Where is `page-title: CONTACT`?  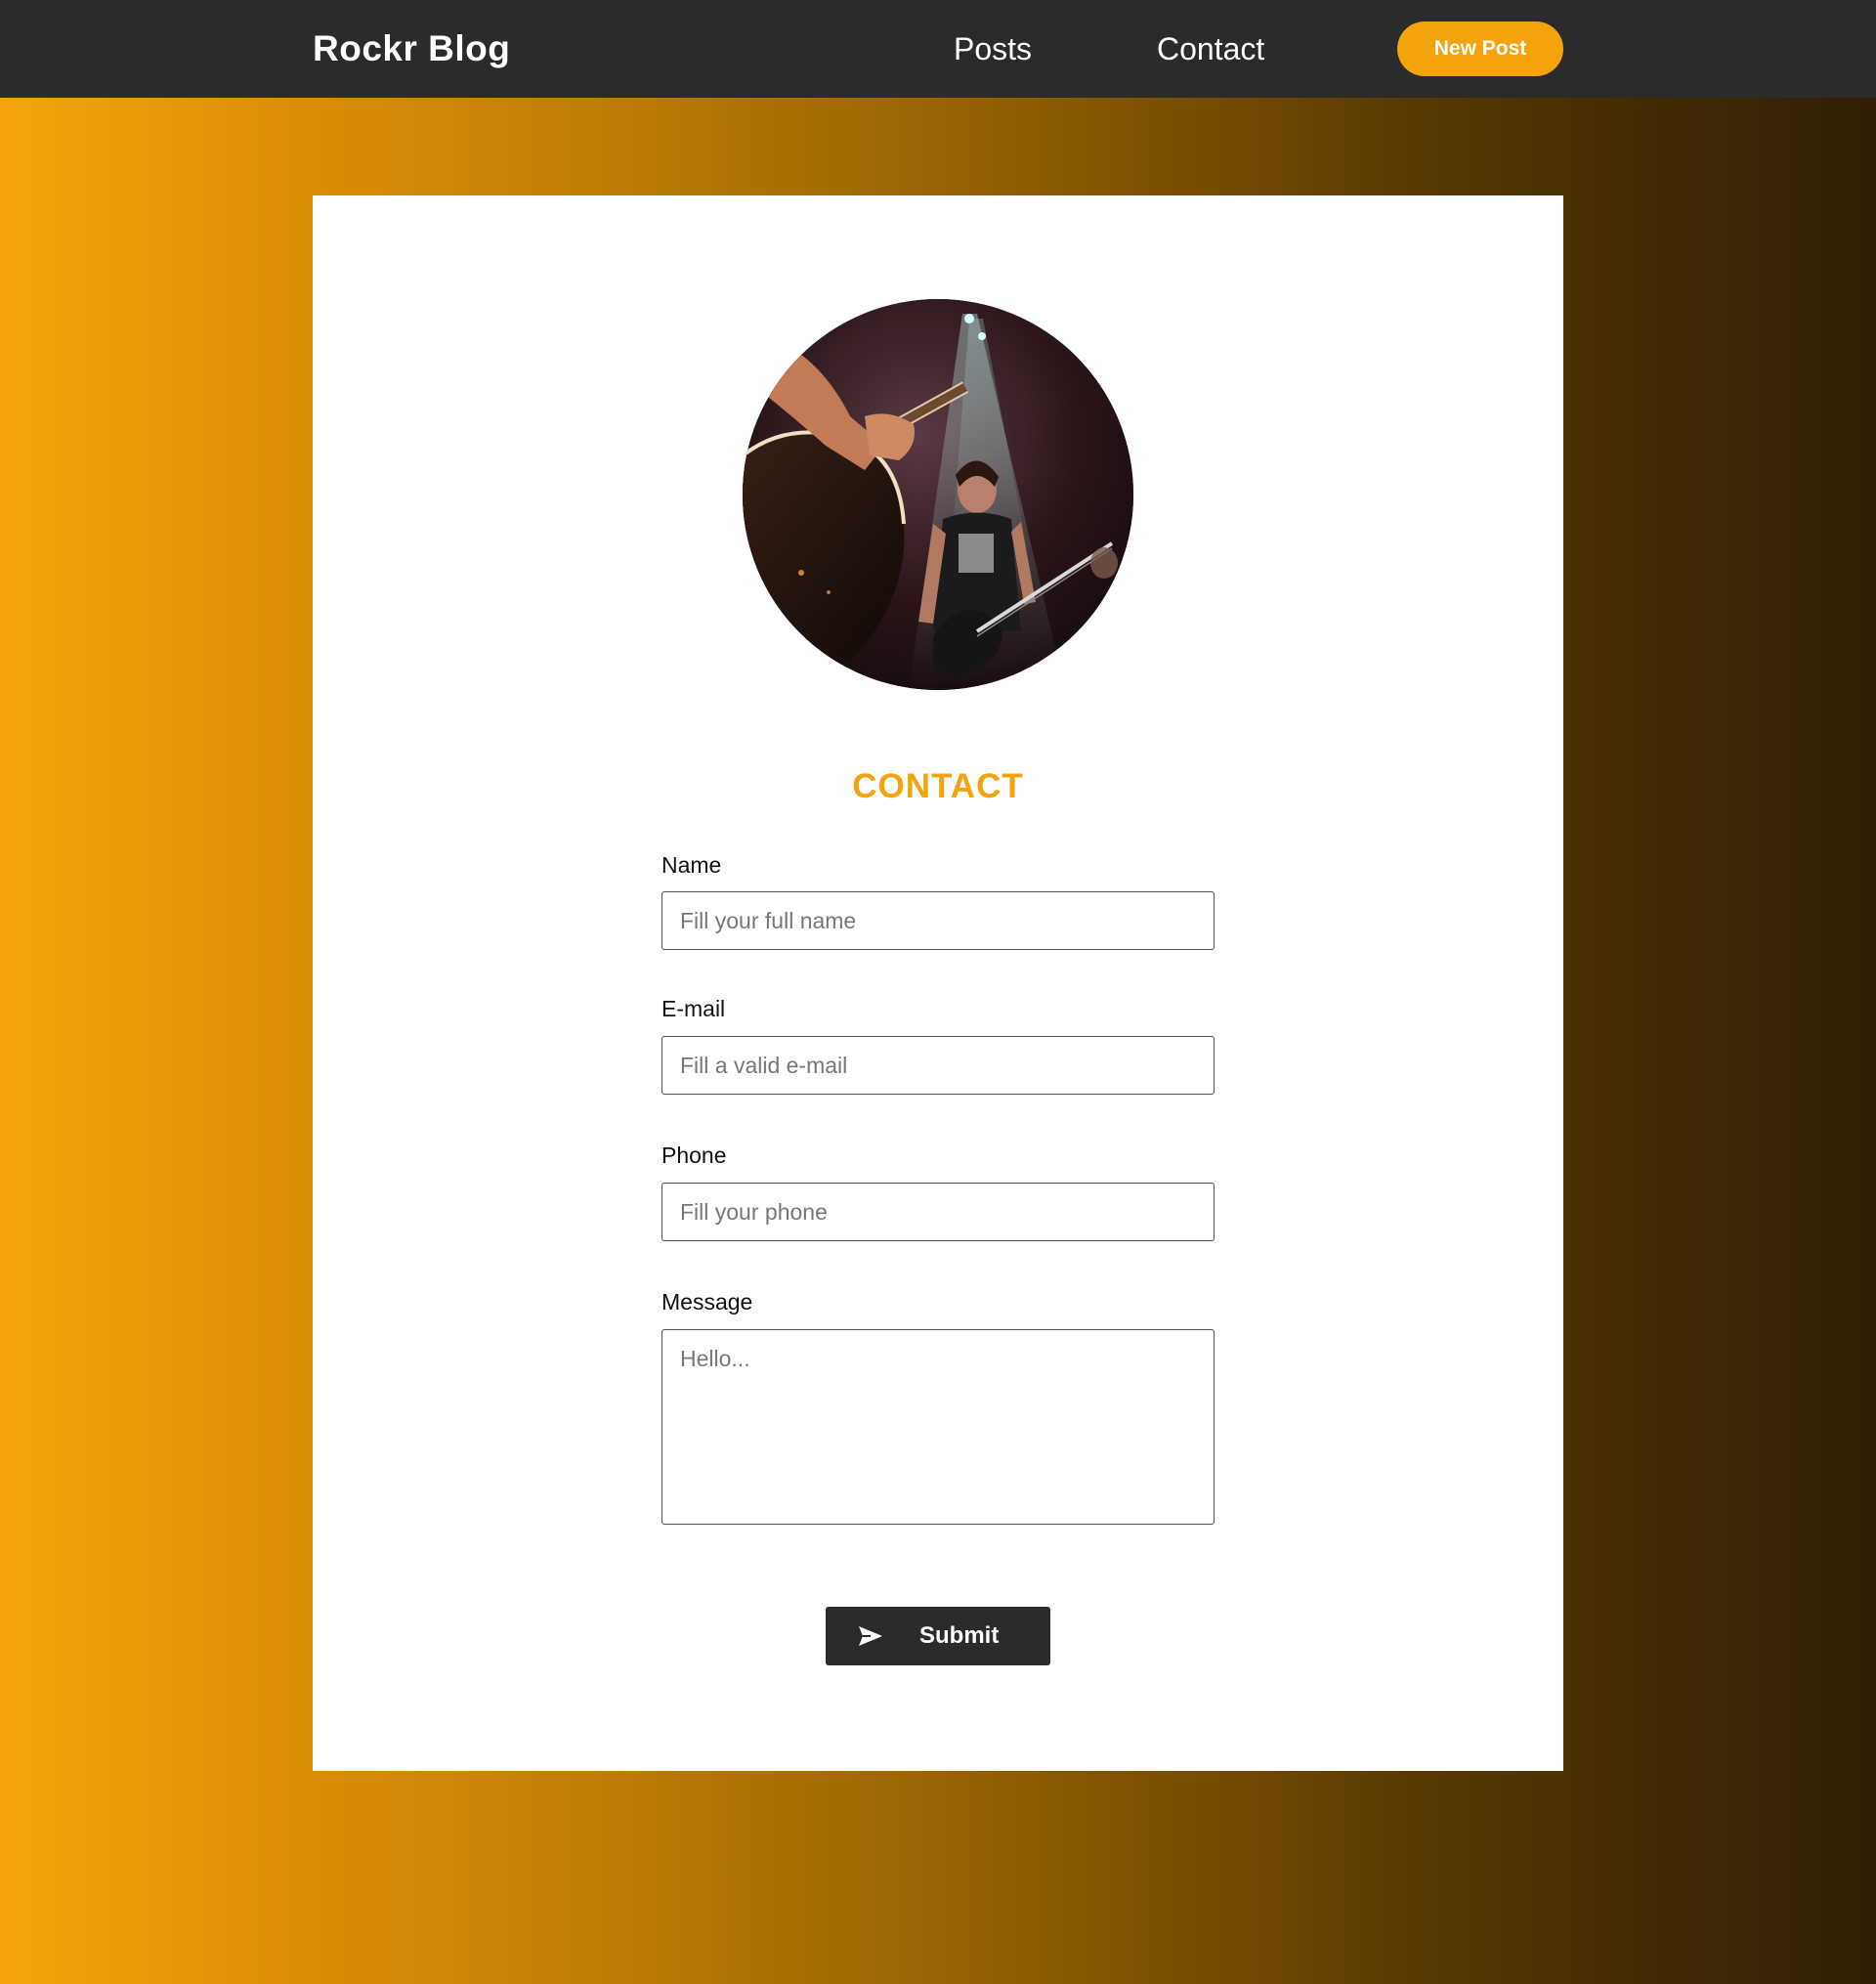
page-title: CONTACT is located at coordinates (938, 786).